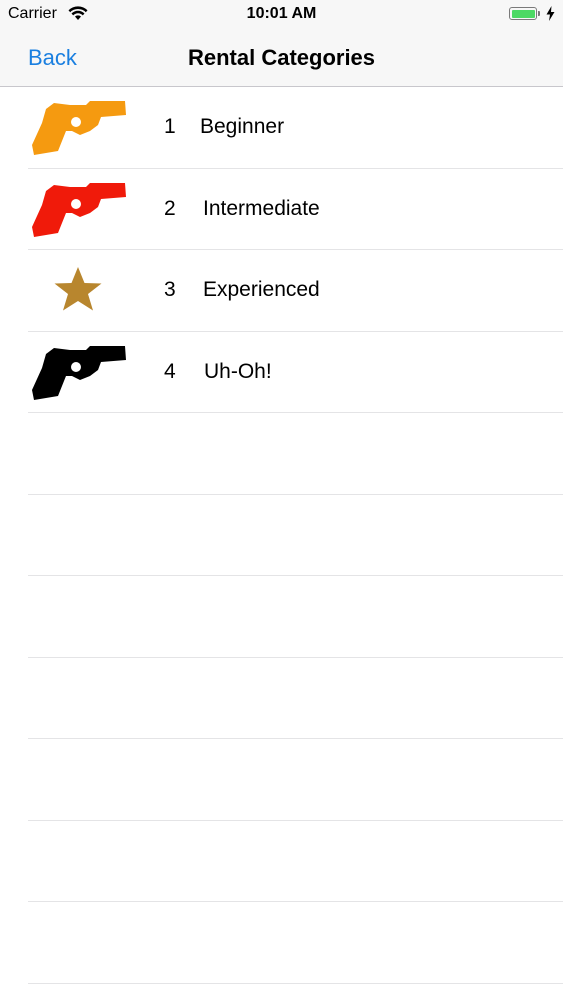 Image resolution: width=563 pixels, height=1000 pixels. I want to click on category-label: Experienced, so click(261, 289).